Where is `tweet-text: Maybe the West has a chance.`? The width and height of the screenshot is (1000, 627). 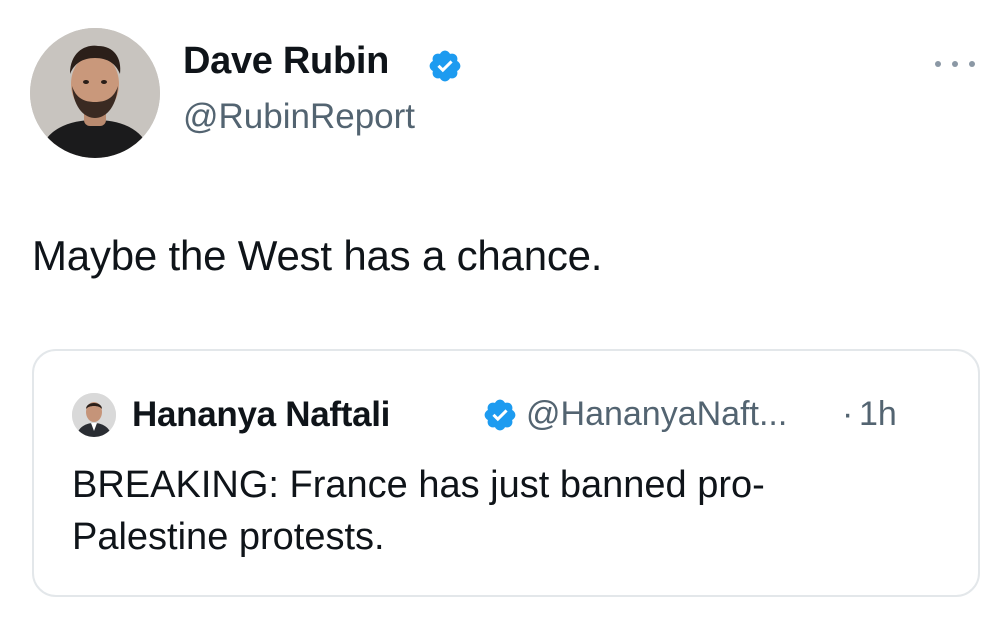
tweet-text: Maybe the West has a chance. is located at coordinates (317, 255).